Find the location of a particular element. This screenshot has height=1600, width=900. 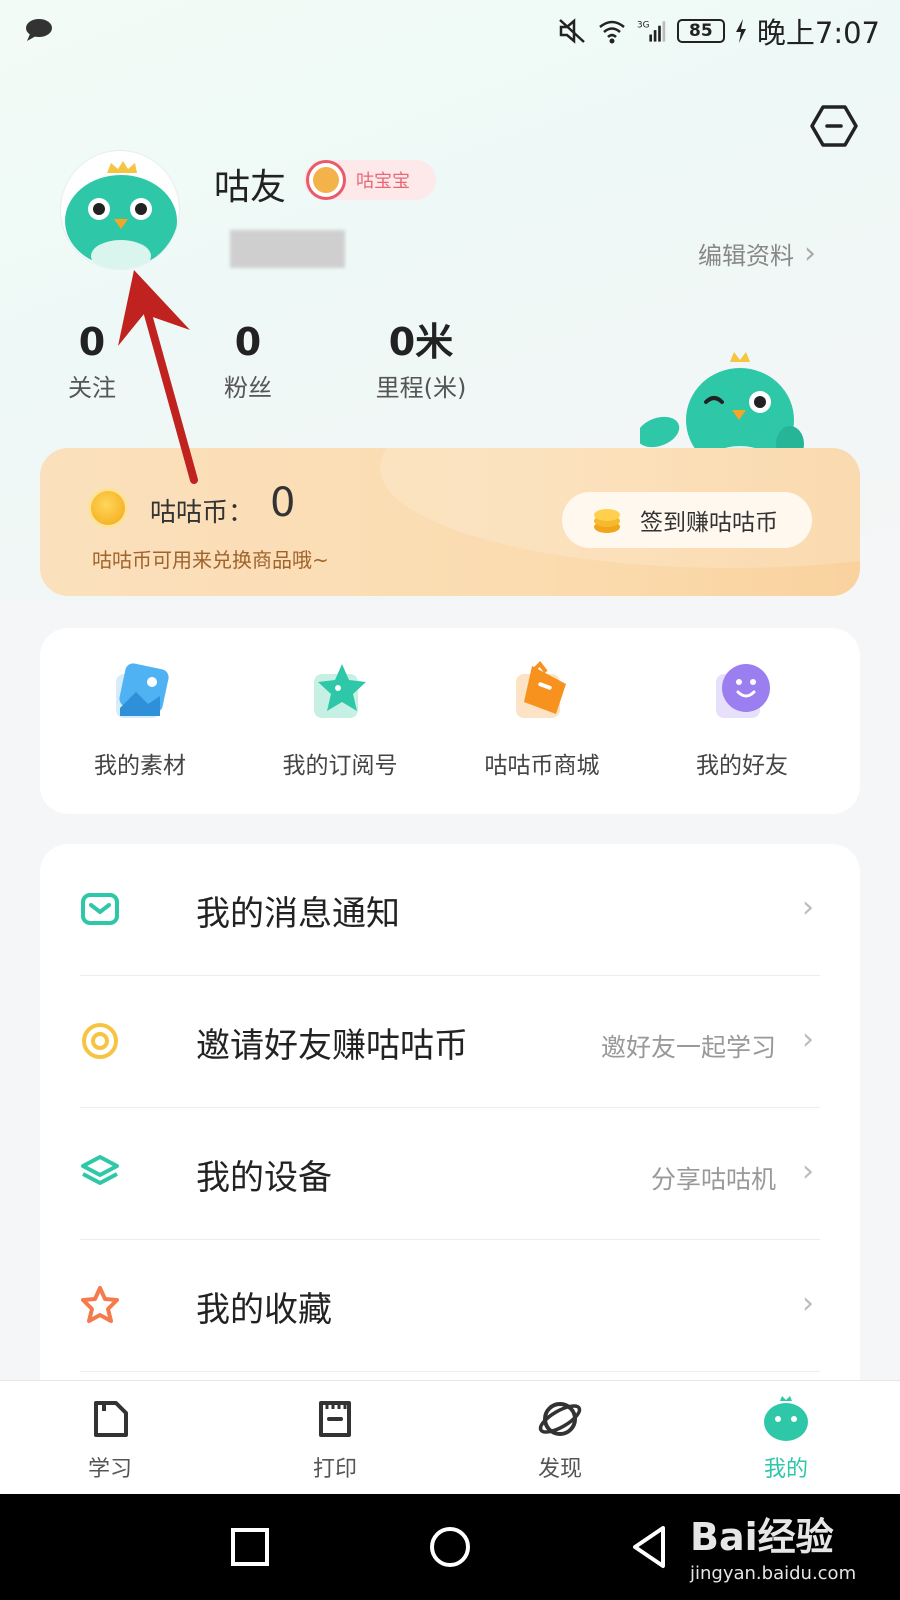

quick-link-friends: 我的好友 is located at coordinates (742, 720).